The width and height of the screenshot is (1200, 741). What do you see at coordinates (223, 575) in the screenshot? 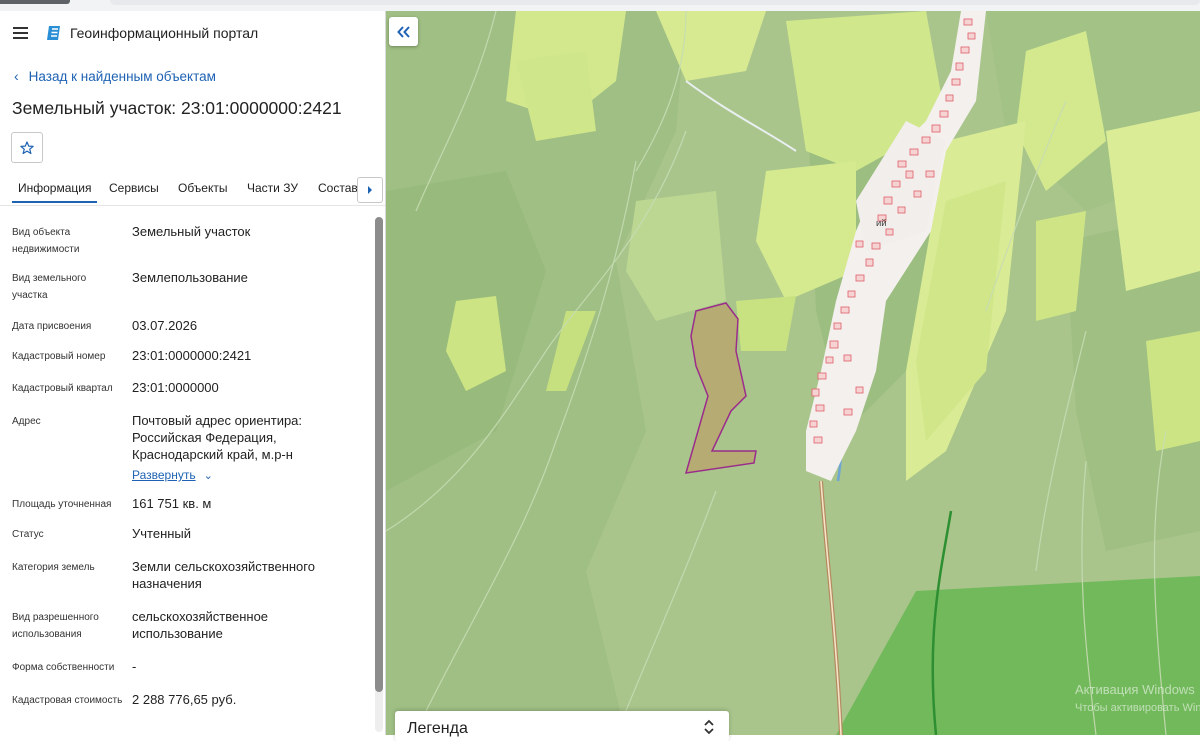
I see `detail-value: Земли сельскохозяйственного назначения` at bounding box center [223, 575].